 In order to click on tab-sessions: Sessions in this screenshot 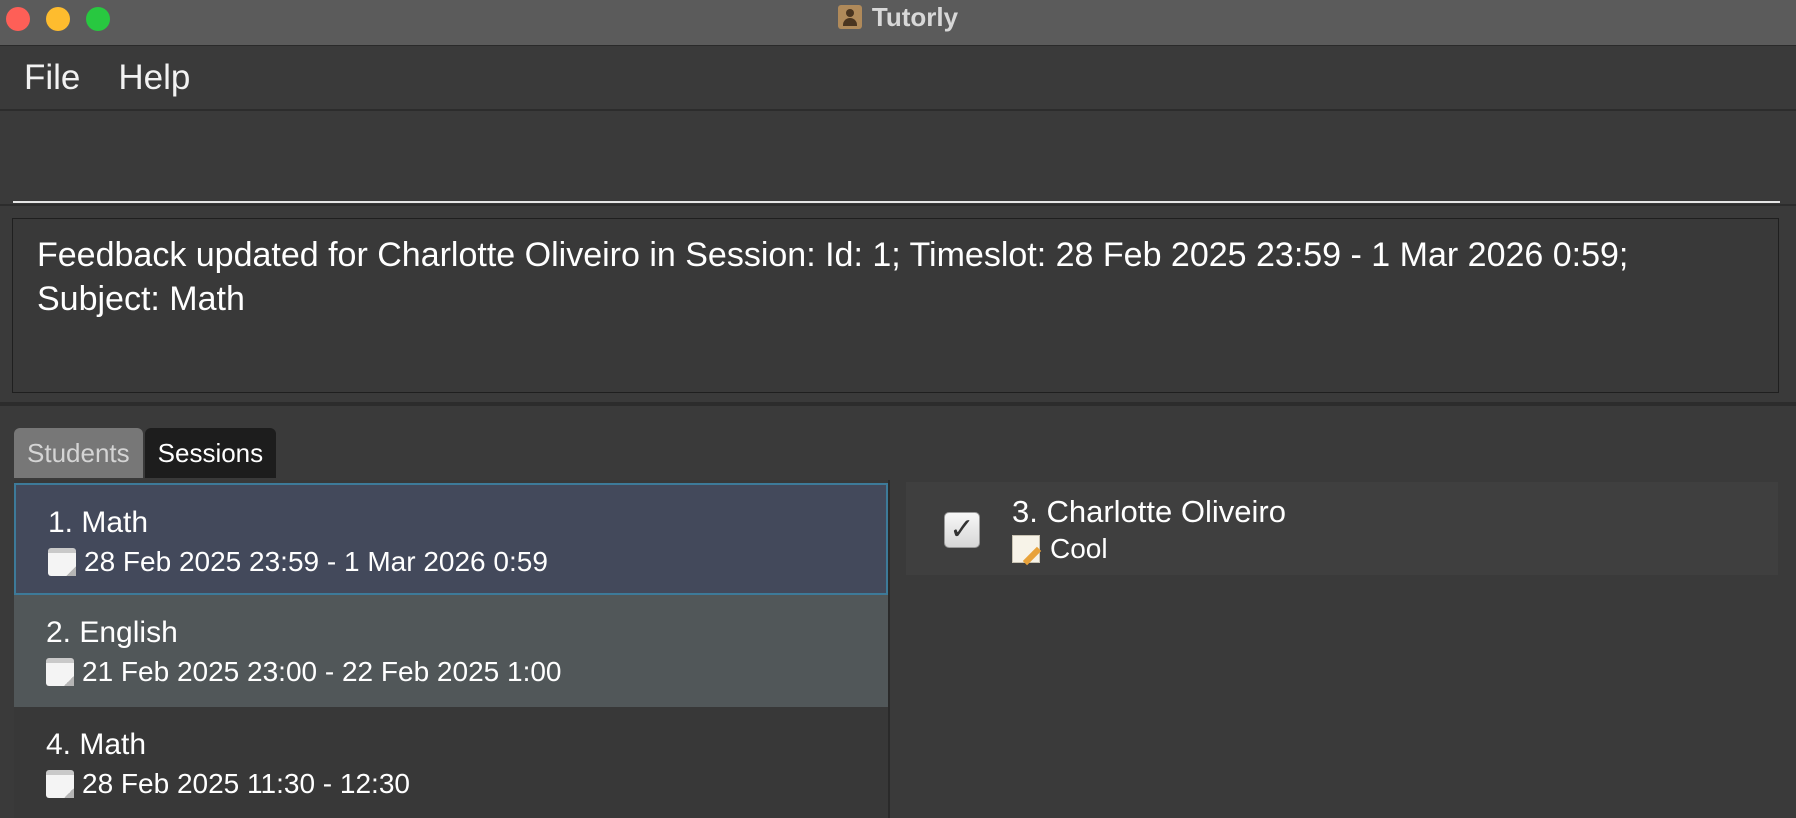, I will do `click(210, 453)`.